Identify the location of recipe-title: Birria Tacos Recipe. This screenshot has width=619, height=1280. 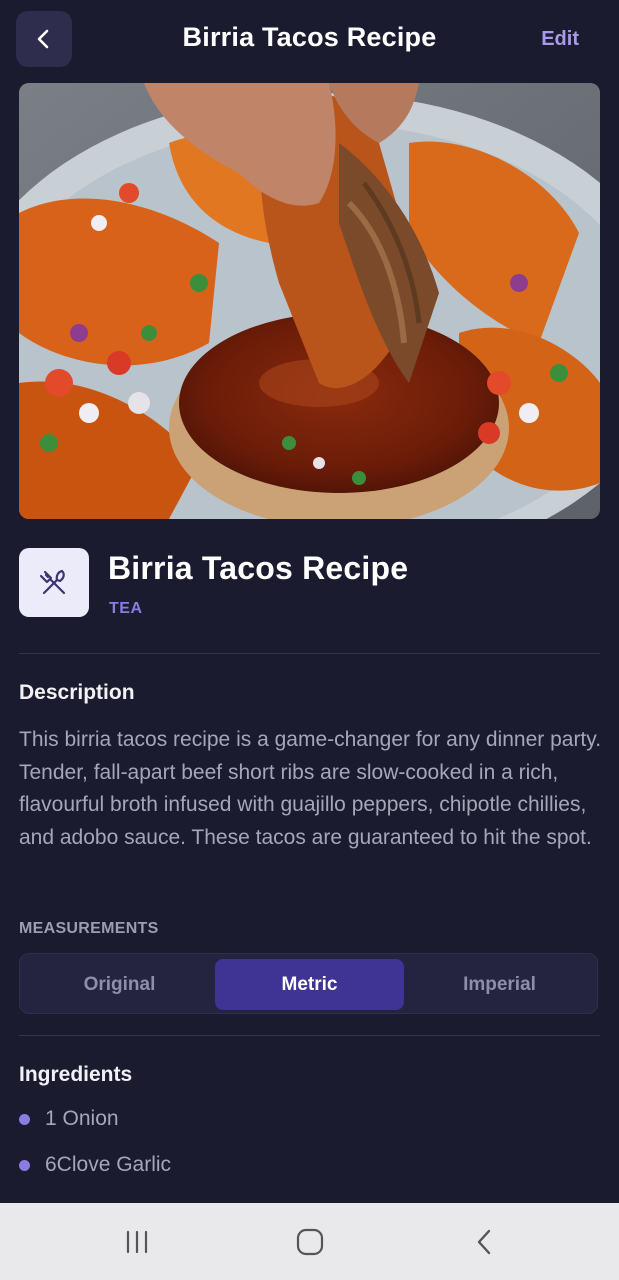
(258, 568).